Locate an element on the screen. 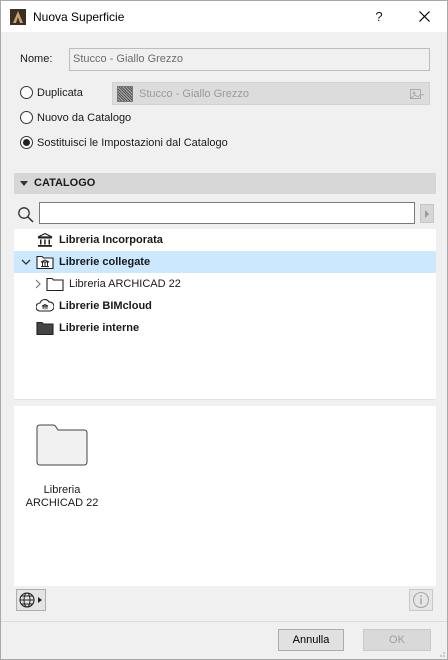 Image resolution: width=448 pixels, height=660 pixels. info-icon is located at coordinates (421, 600).